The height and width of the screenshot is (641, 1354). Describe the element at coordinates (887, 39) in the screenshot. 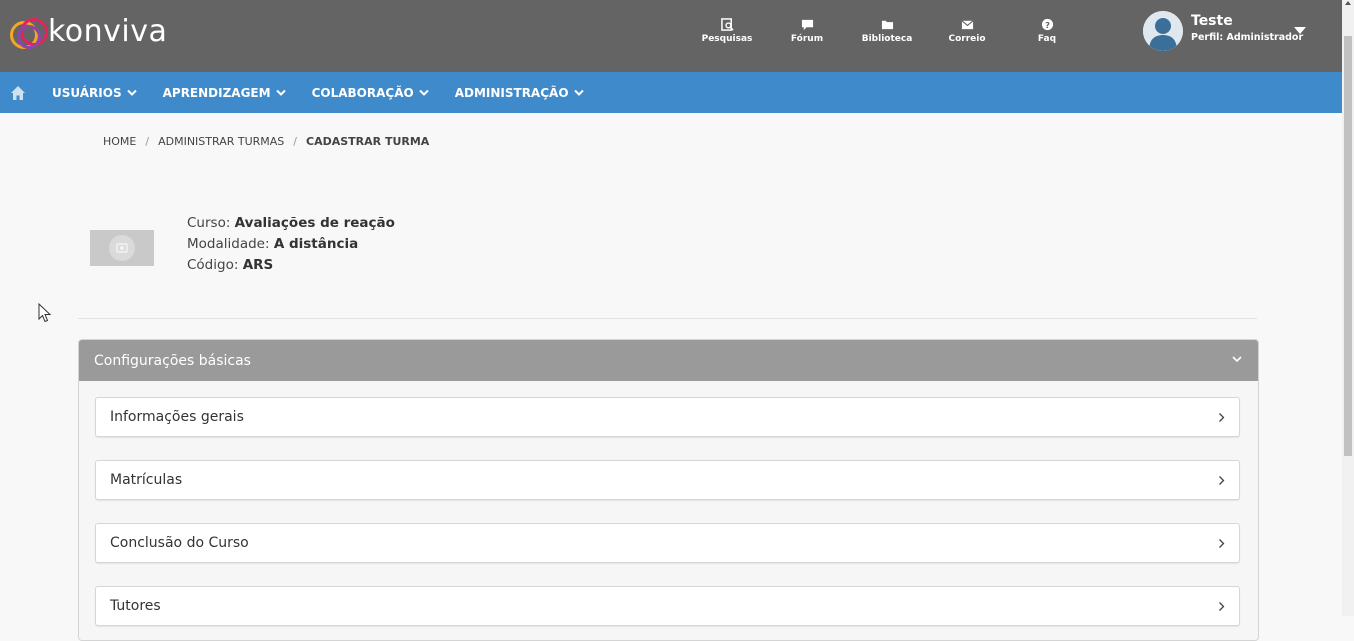

I see `quick-link-label: Biblioteca` at that location.